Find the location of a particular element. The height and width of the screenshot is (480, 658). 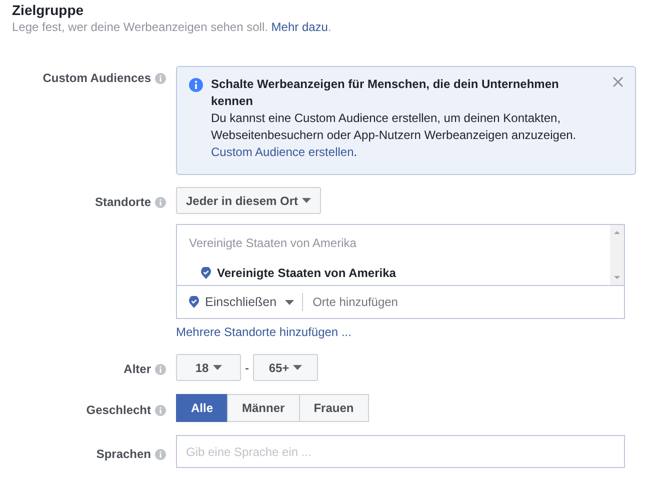

location-item: Vereinigte Staaten von Amerika is located at coordinates (306, 273).